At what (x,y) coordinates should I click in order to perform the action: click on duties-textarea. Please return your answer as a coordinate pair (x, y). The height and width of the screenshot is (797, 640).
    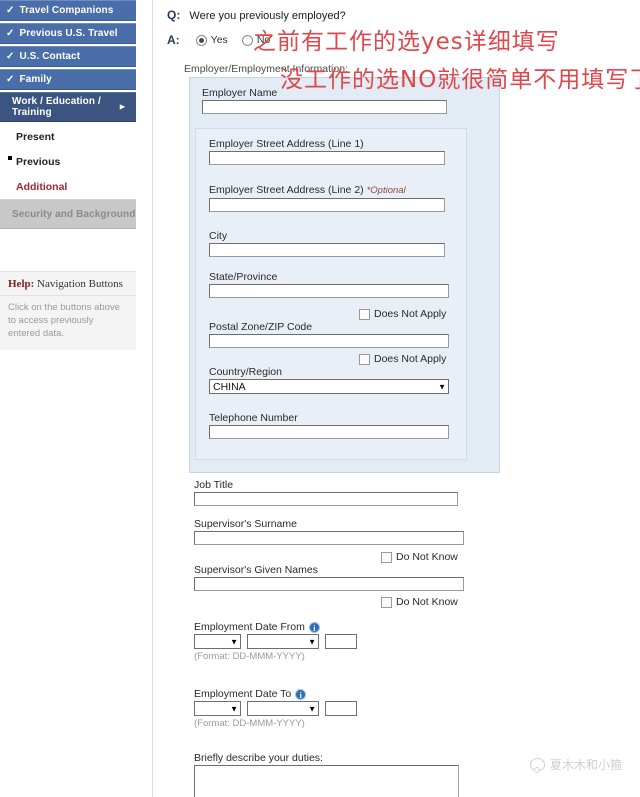
    Looking at the image, I should click on (326, 781).